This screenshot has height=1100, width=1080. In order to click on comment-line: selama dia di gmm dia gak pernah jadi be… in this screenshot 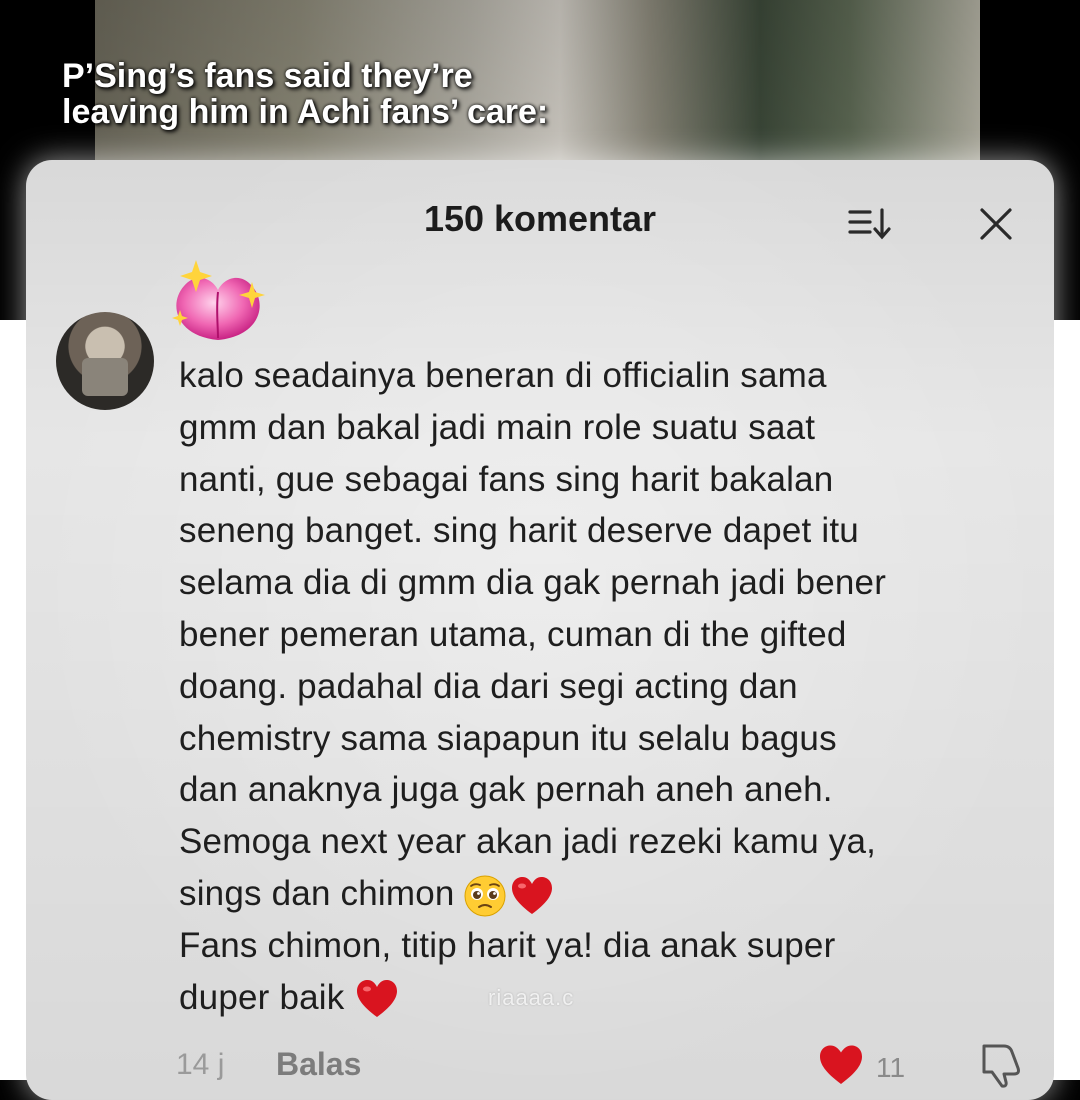, I will do `click(533, 583)`.